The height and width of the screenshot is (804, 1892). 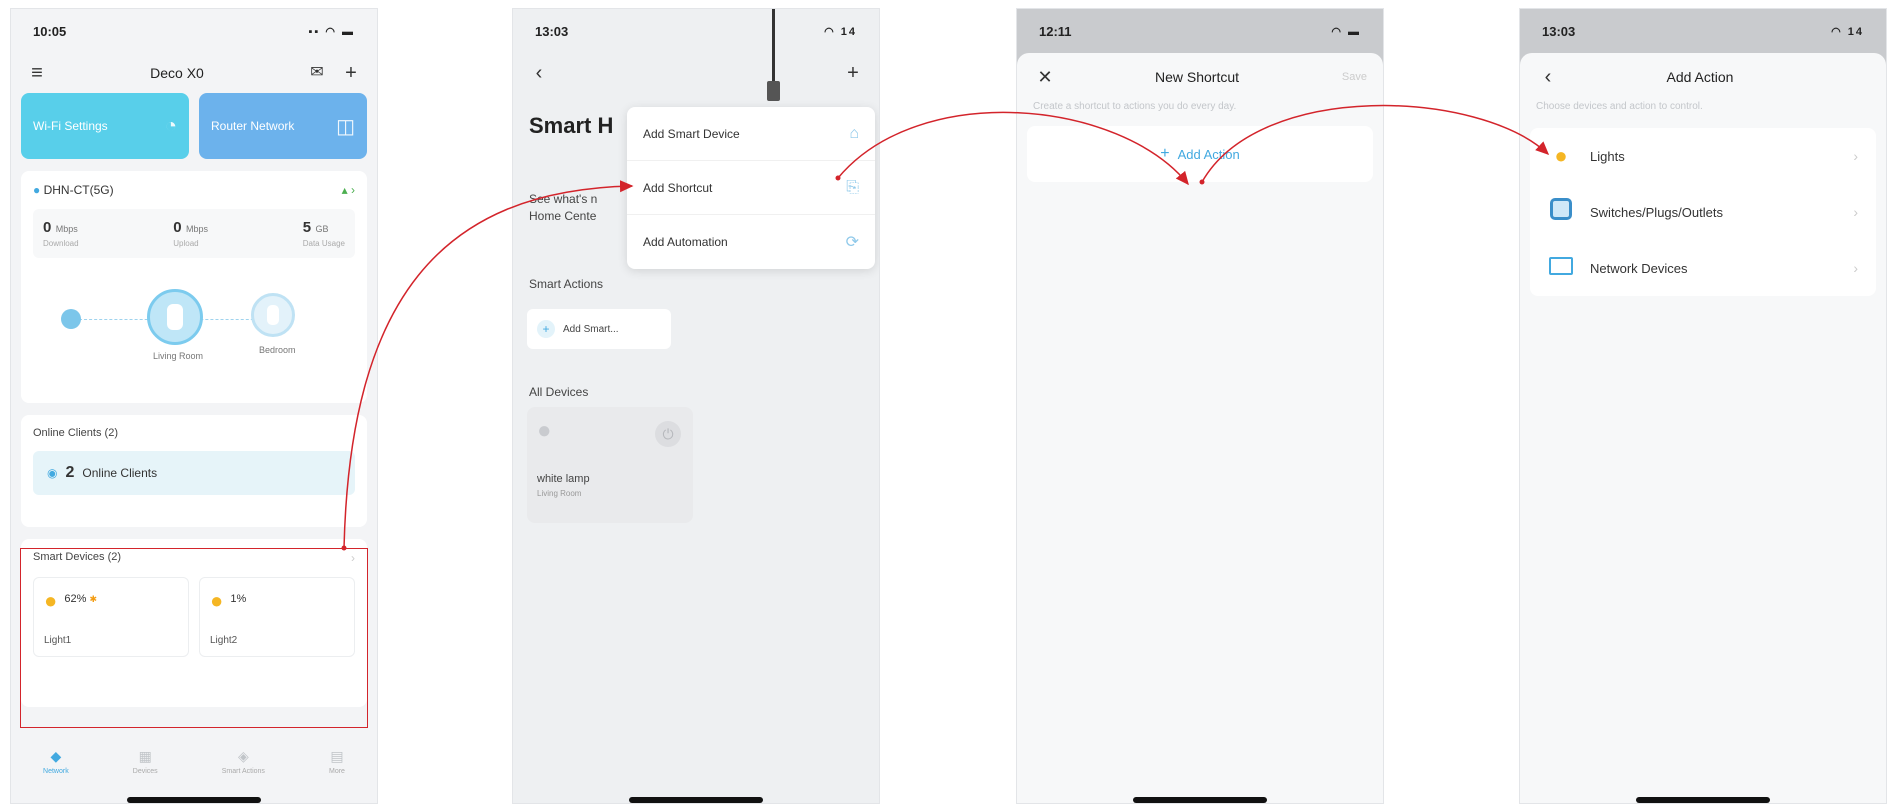 What do you see at coordinates (194, 126) in the screenshot?
I see `quick-tiles: Wi-Fi Settings ◔ Router Network ◫` at bounding box center [194, 126].